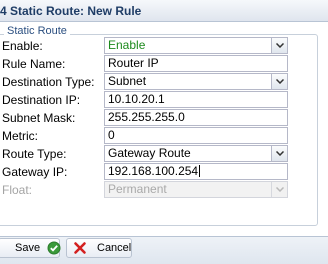  Describe the element at coordinates (39, 118) in the screenshot. I see `subnet-mask-label: Subnet Mask:` at that location.